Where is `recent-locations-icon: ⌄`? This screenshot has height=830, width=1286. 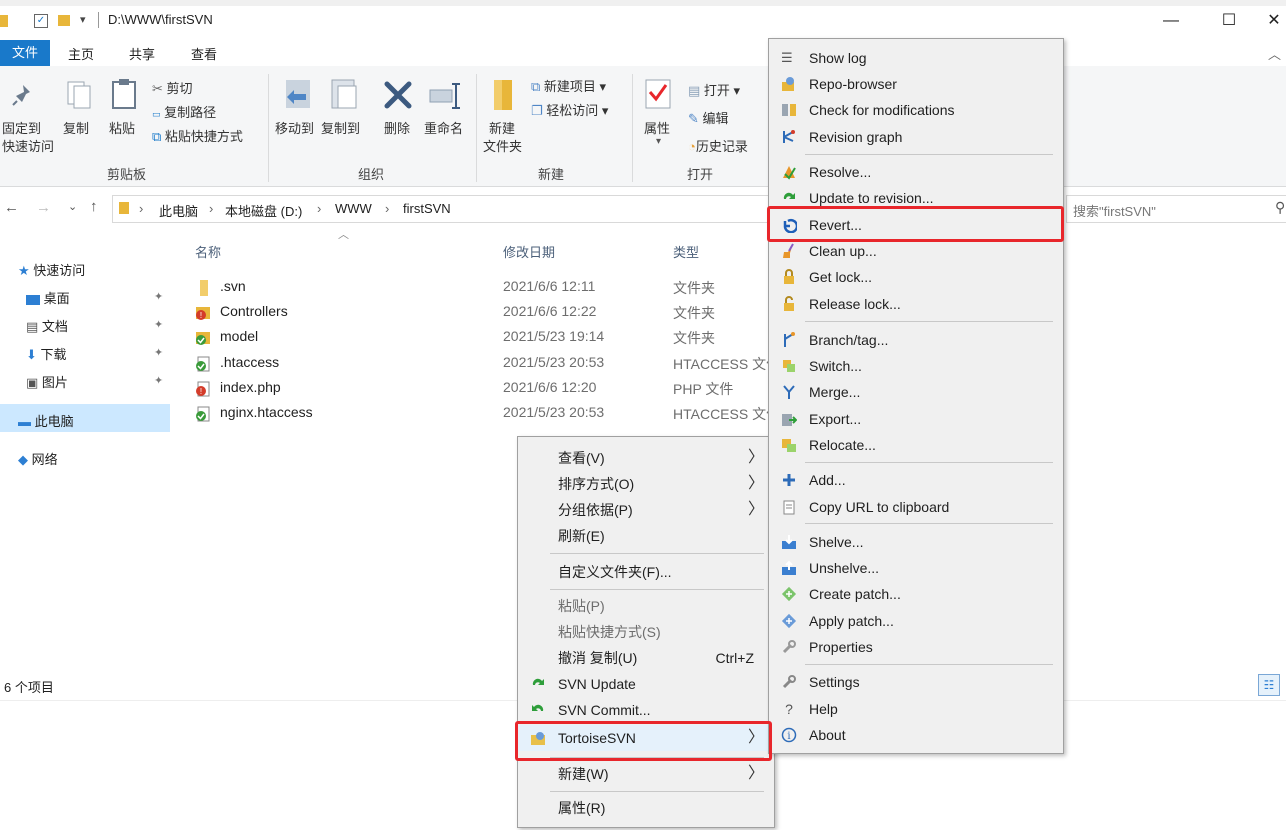
recent-locations-icon: ⌄ is located at coordinates (72, 206).